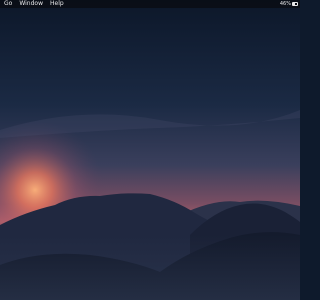 Image resolution: width=320 pixels, height=300 pixels. What do you see at coordinates (31, 4) in the screenshot?
I see `menu-window: Window` at bounding box center [31, 4].